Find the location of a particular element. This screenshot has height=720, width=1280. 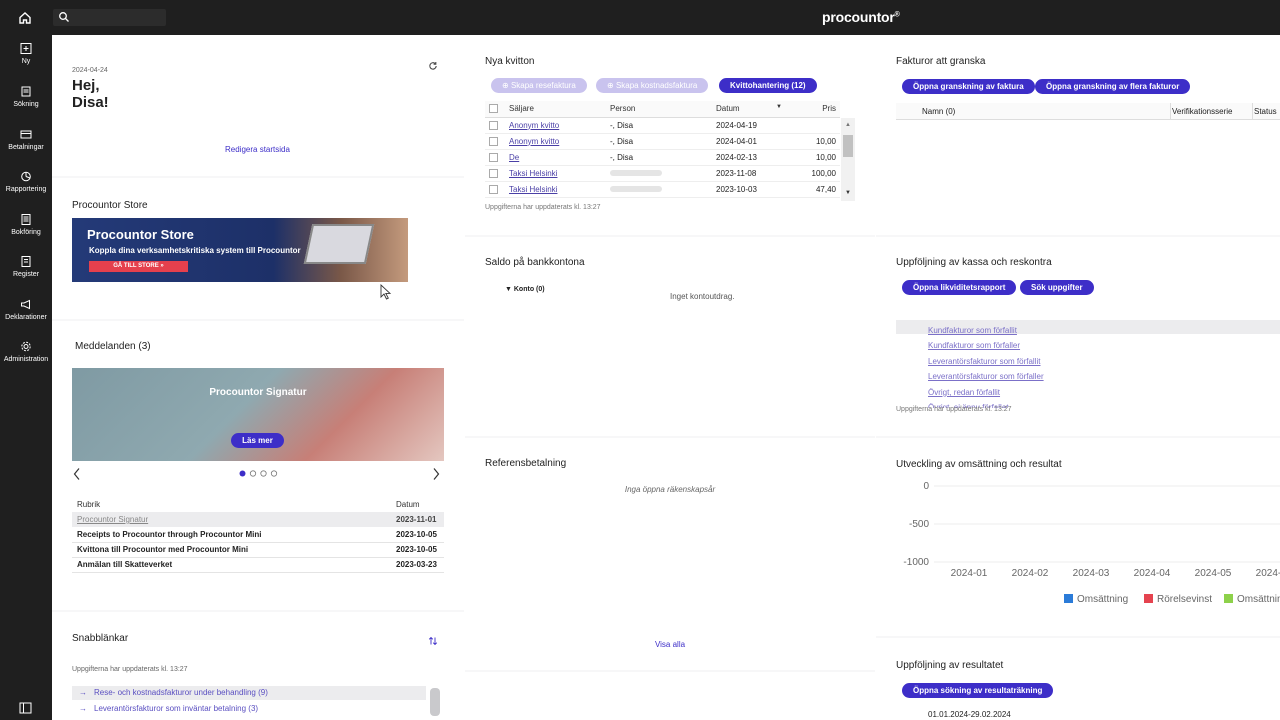

sort-icon is located at coordinates (433, 641).